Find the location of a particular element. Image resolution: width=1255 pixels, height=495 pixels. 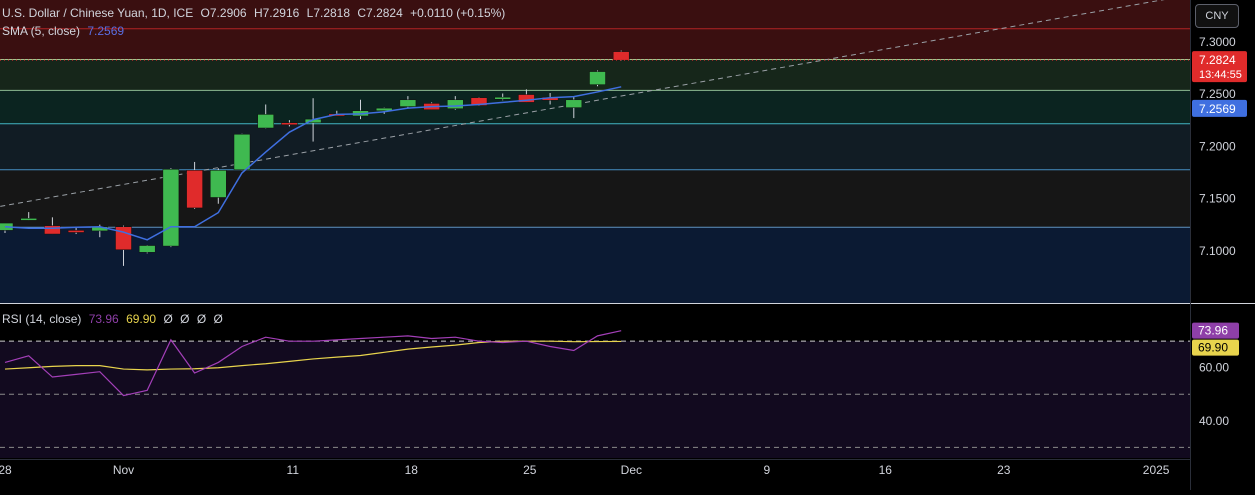

rsi-tick-0: 60.00 is located at coordinates (1214, 368).